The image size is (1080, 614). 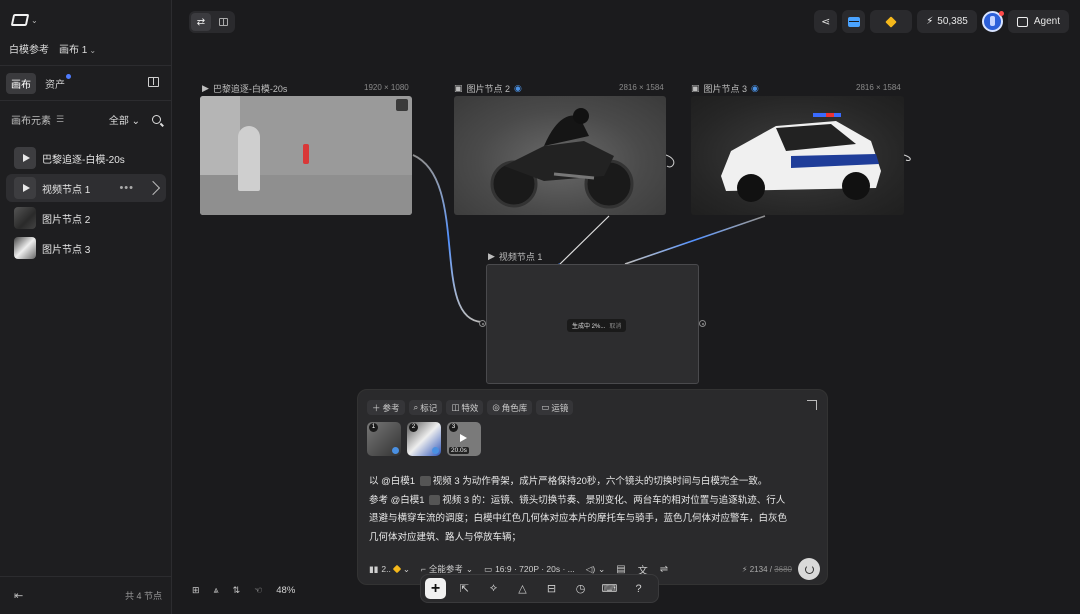 What do you see at coordinates (395, 450) in the screenshot?
I see `check-icon` at bounding box center [395, 450].